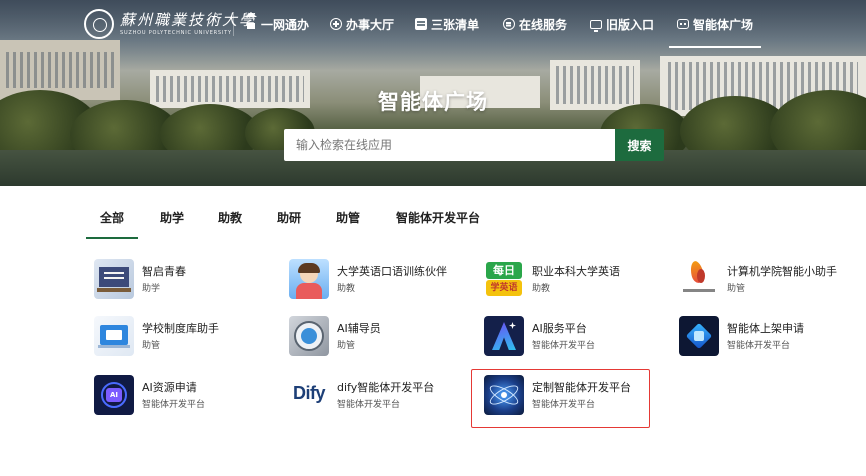 This screenshot has width=866, height=476. I want to click on app-title: 智启青春, so click(164, 271).